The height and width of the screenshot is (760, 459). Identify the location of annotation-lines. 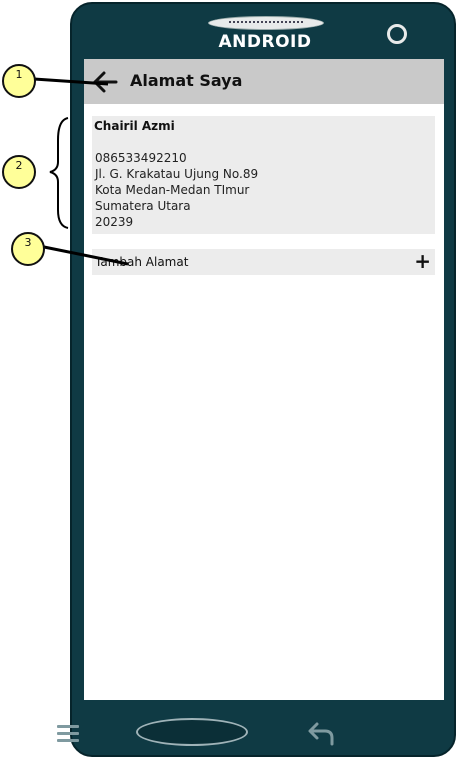
(81, 171).